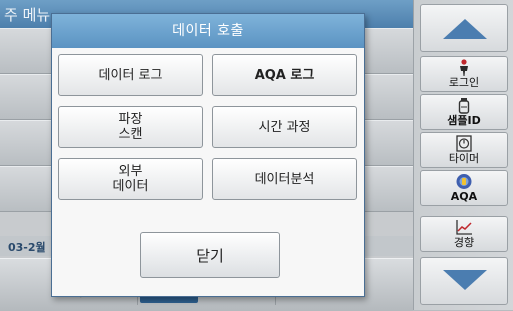 The image size is (513, 311). I want to click on person-icon, so click(464, 67).